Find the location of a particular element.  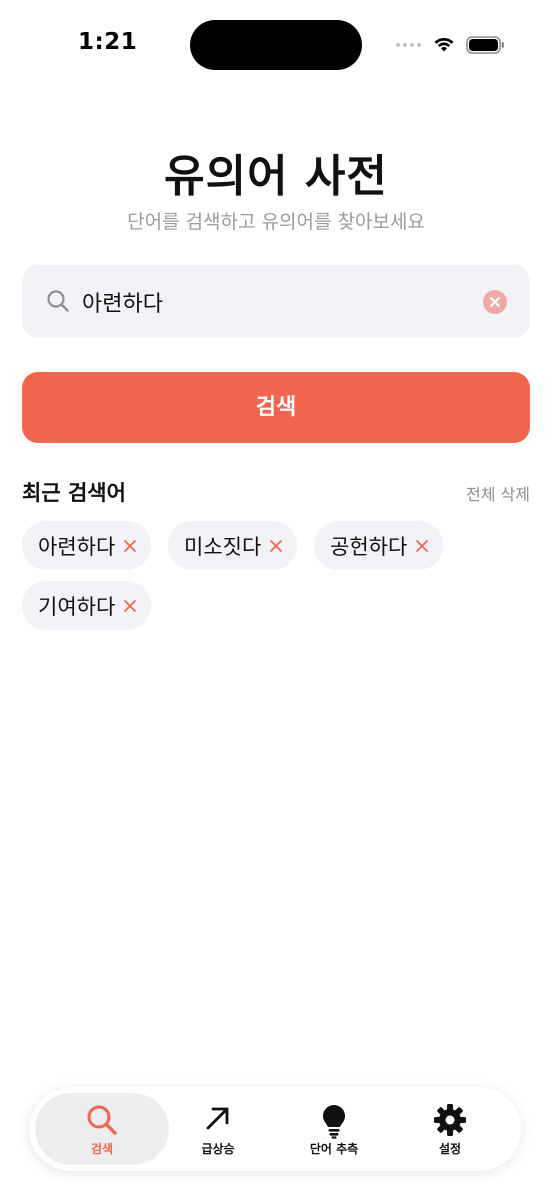

recent-chip-label: 기여하다 is located at coordinates (77, 606).